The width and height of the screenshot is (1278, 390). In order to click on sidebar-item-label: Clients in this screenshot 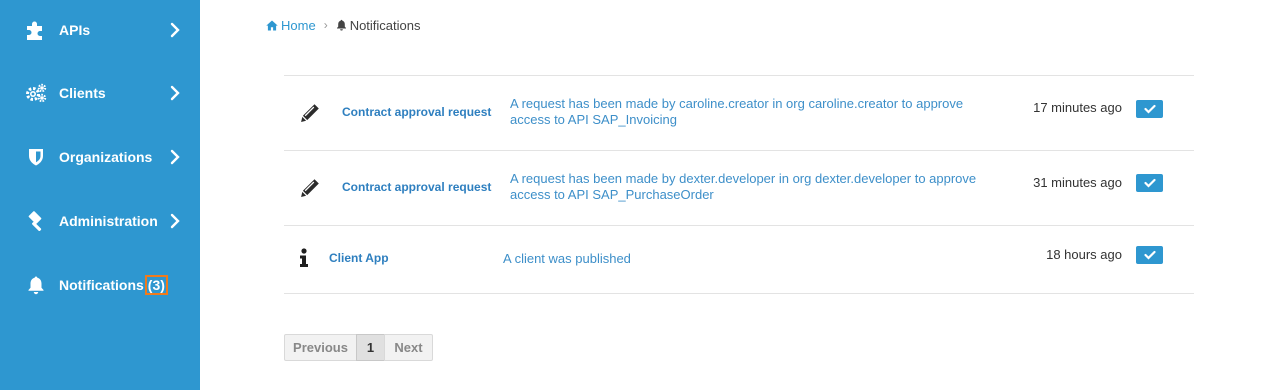, I will do `click(82, 93)`.